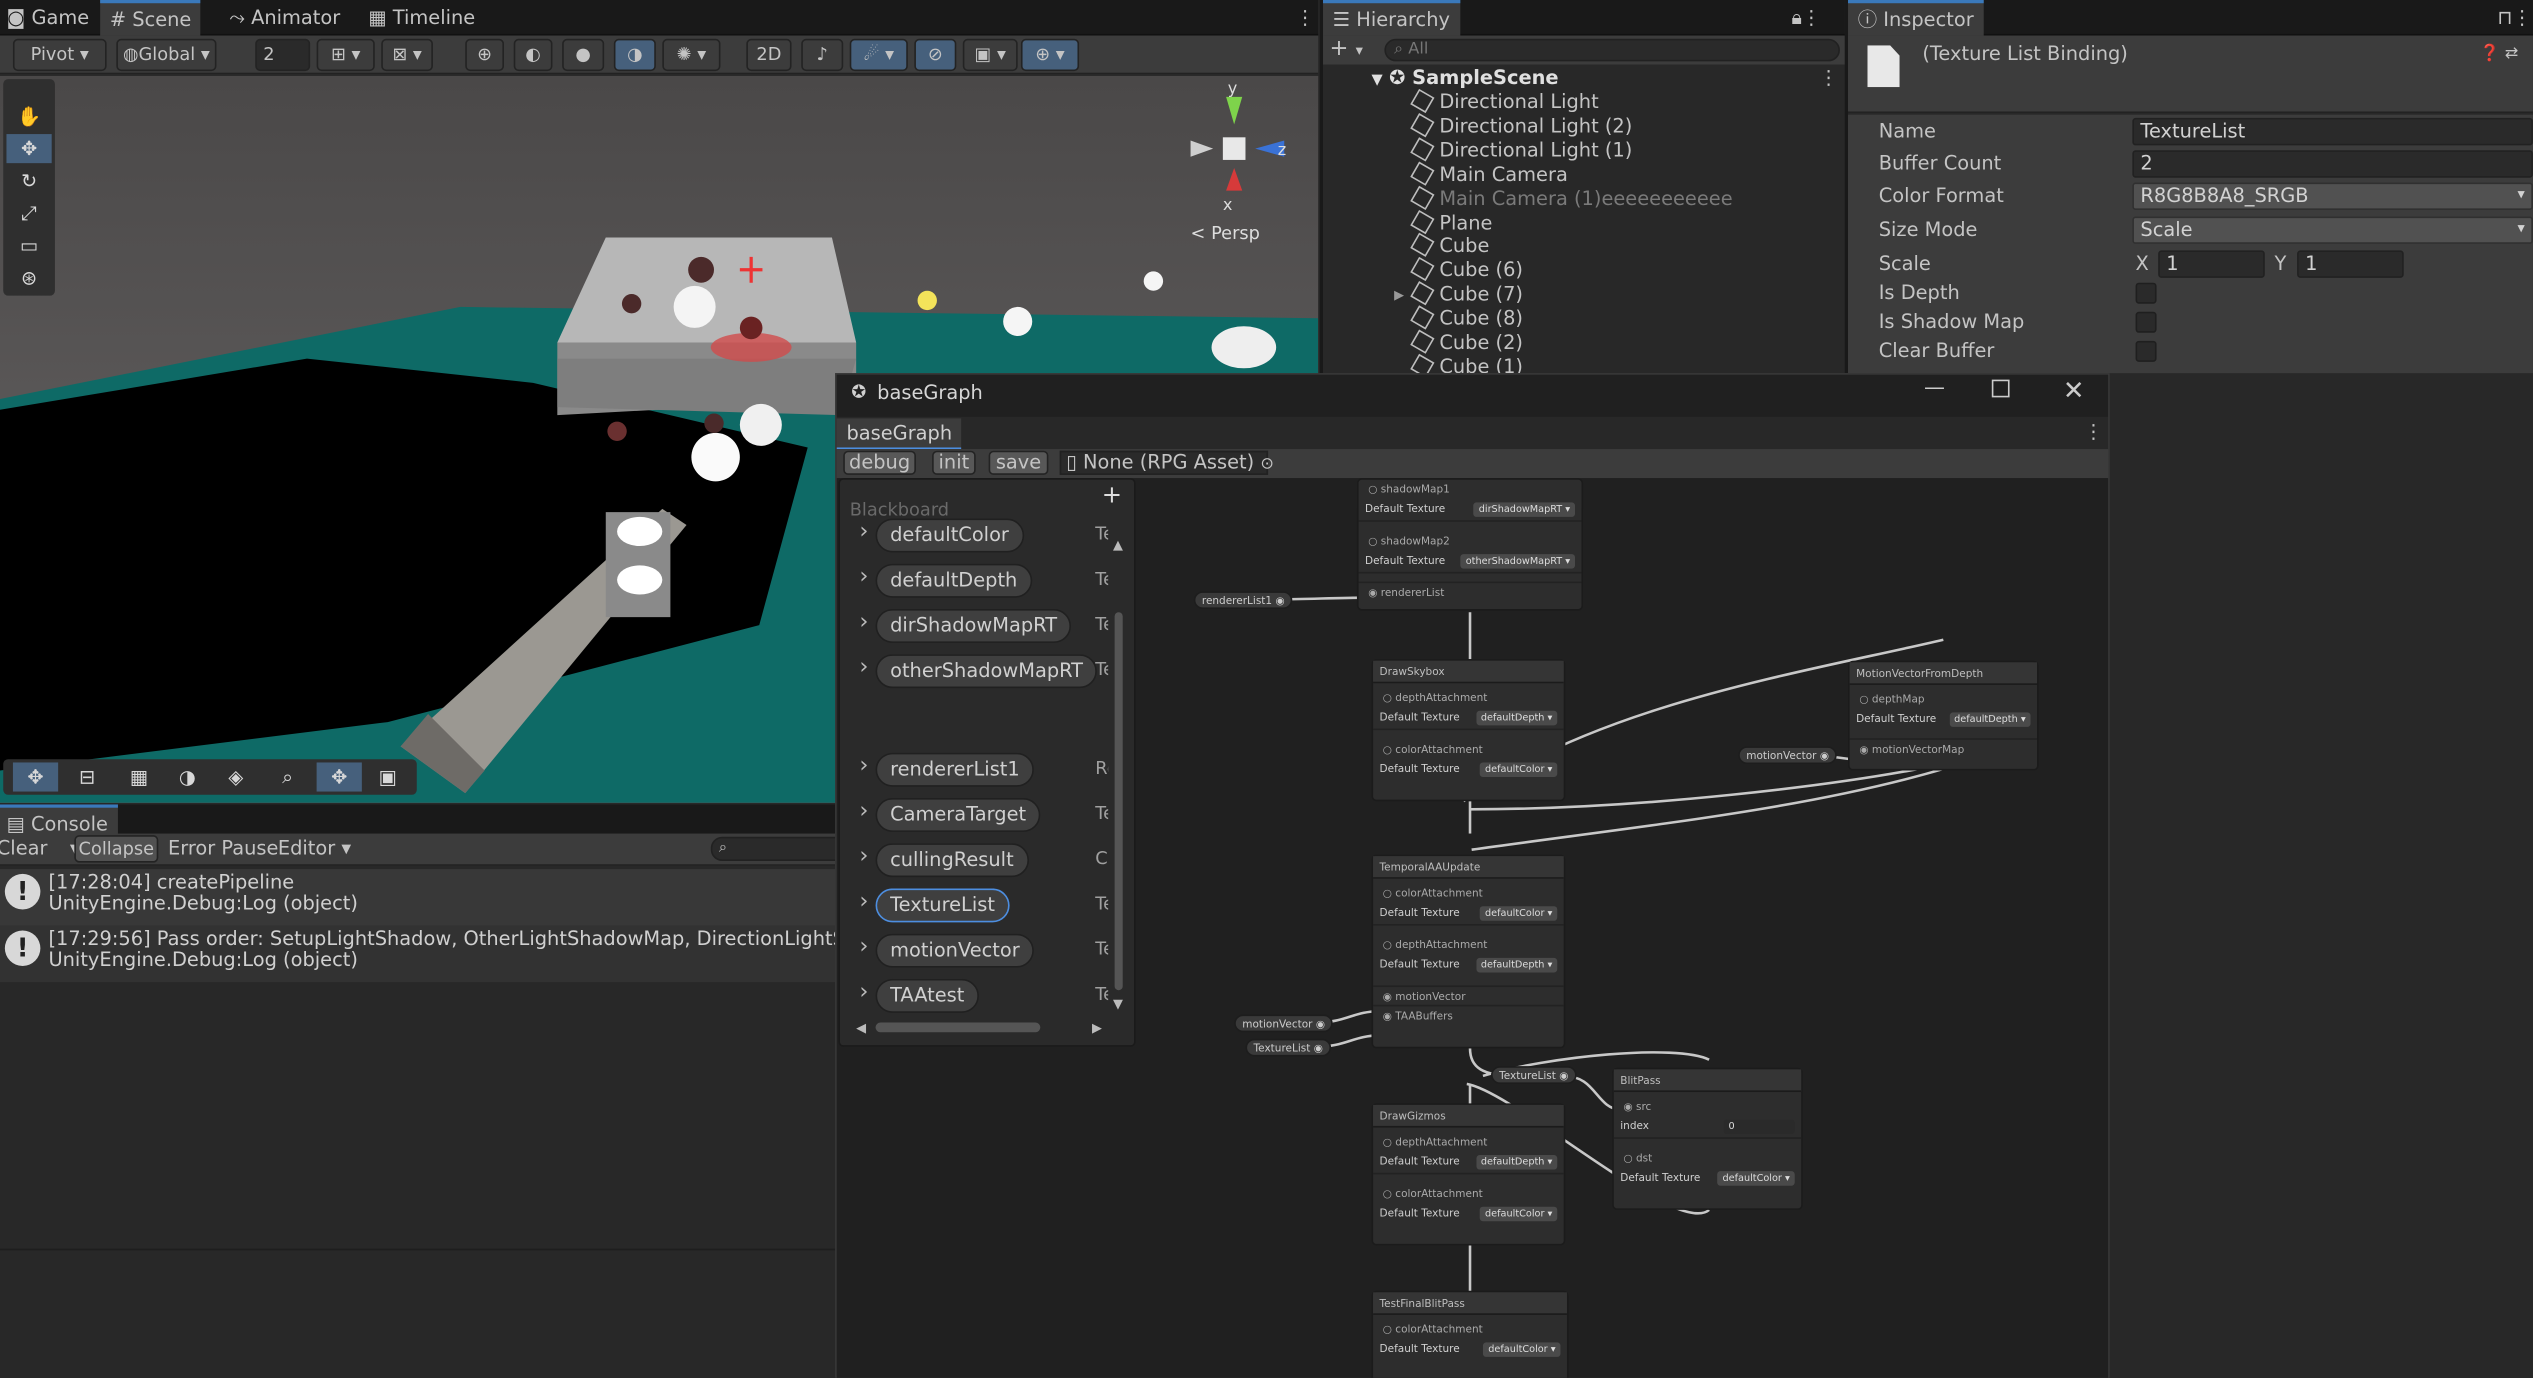  What do you see at coordinates (422, 18) in the screenshot?
I see `tab-timeline: ▦ Timeline` at bounding box center [422, 18].